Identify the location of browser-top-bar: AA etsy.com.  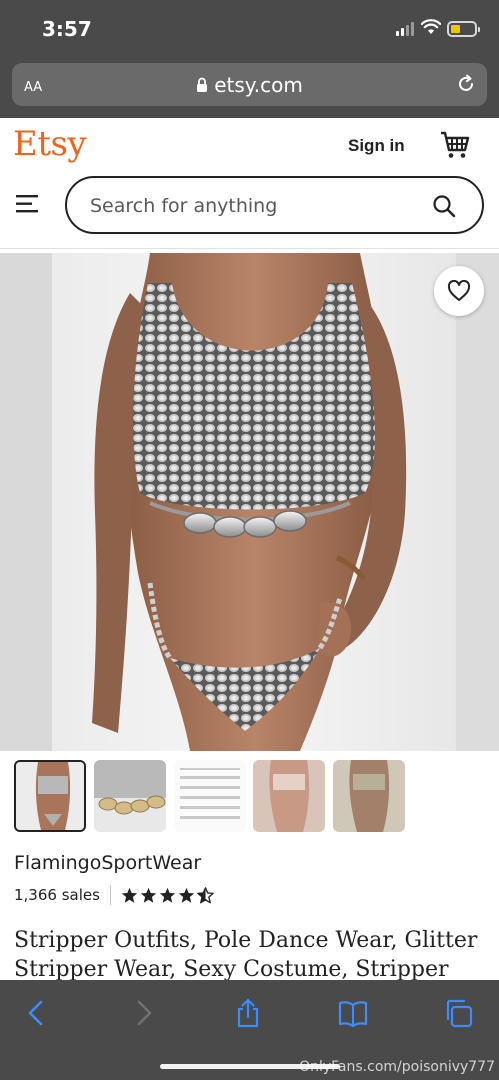
(249, 89).